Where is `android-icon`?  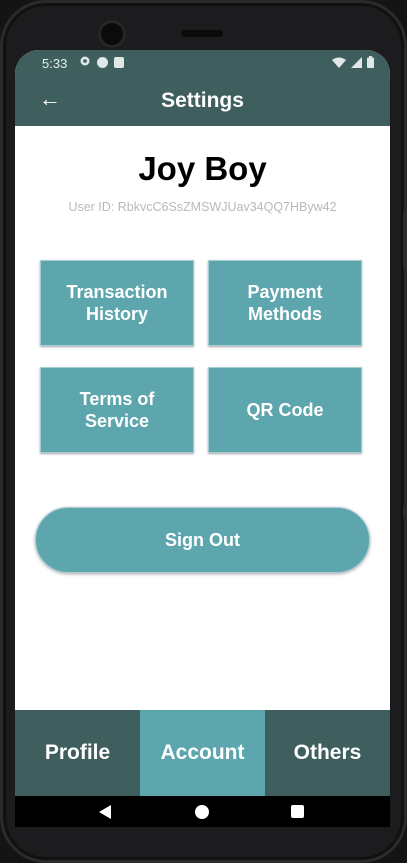 android-icon is located at coordinates (102, 62).